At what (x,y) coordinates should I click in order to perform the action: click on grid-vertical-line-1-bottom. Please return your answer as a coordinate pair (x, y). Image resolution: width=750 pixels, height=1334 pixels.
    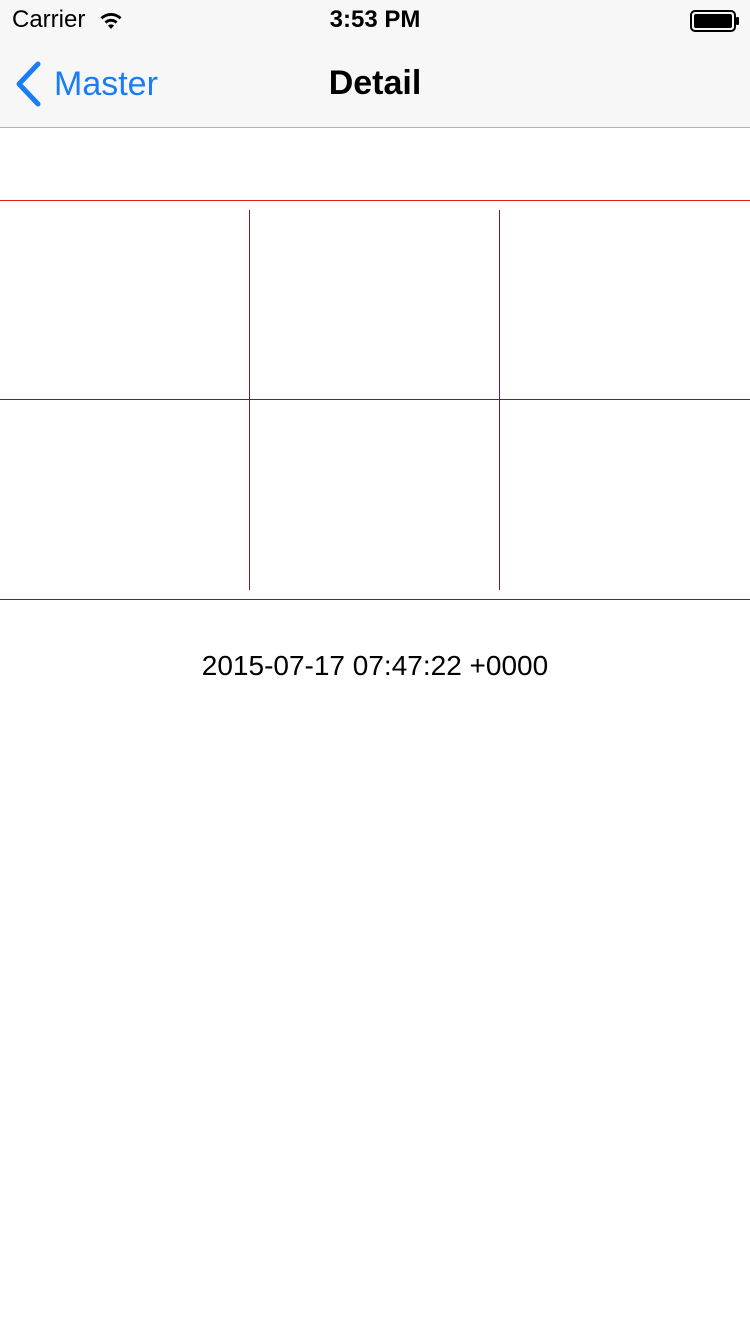
    Looking at the image, I should click on (249, 495).